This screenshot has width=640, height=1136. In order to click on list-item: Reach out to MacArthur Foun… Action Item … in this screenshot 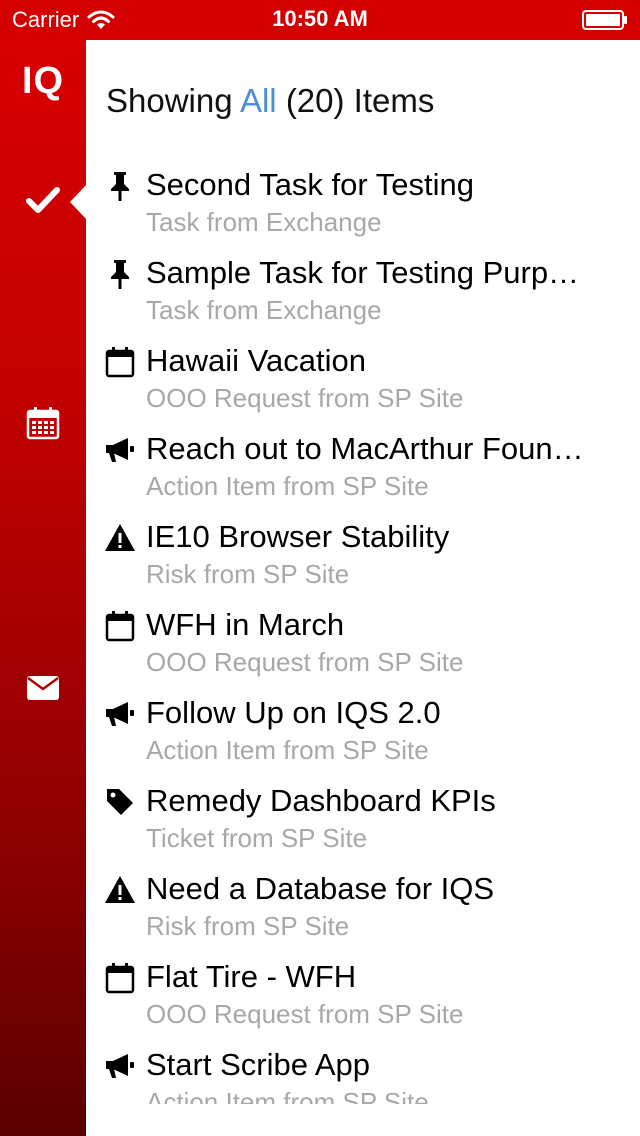, I will do `click(363, 472)`.